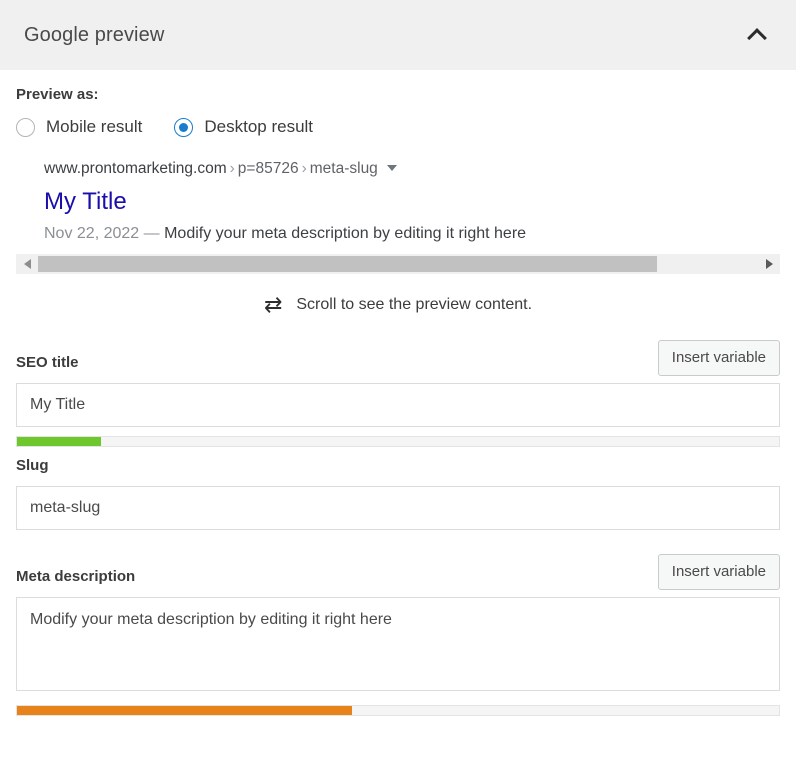 This screenshot has width=796, height=766. I want to click on slug-field-group: Slug, so click(398, 493).